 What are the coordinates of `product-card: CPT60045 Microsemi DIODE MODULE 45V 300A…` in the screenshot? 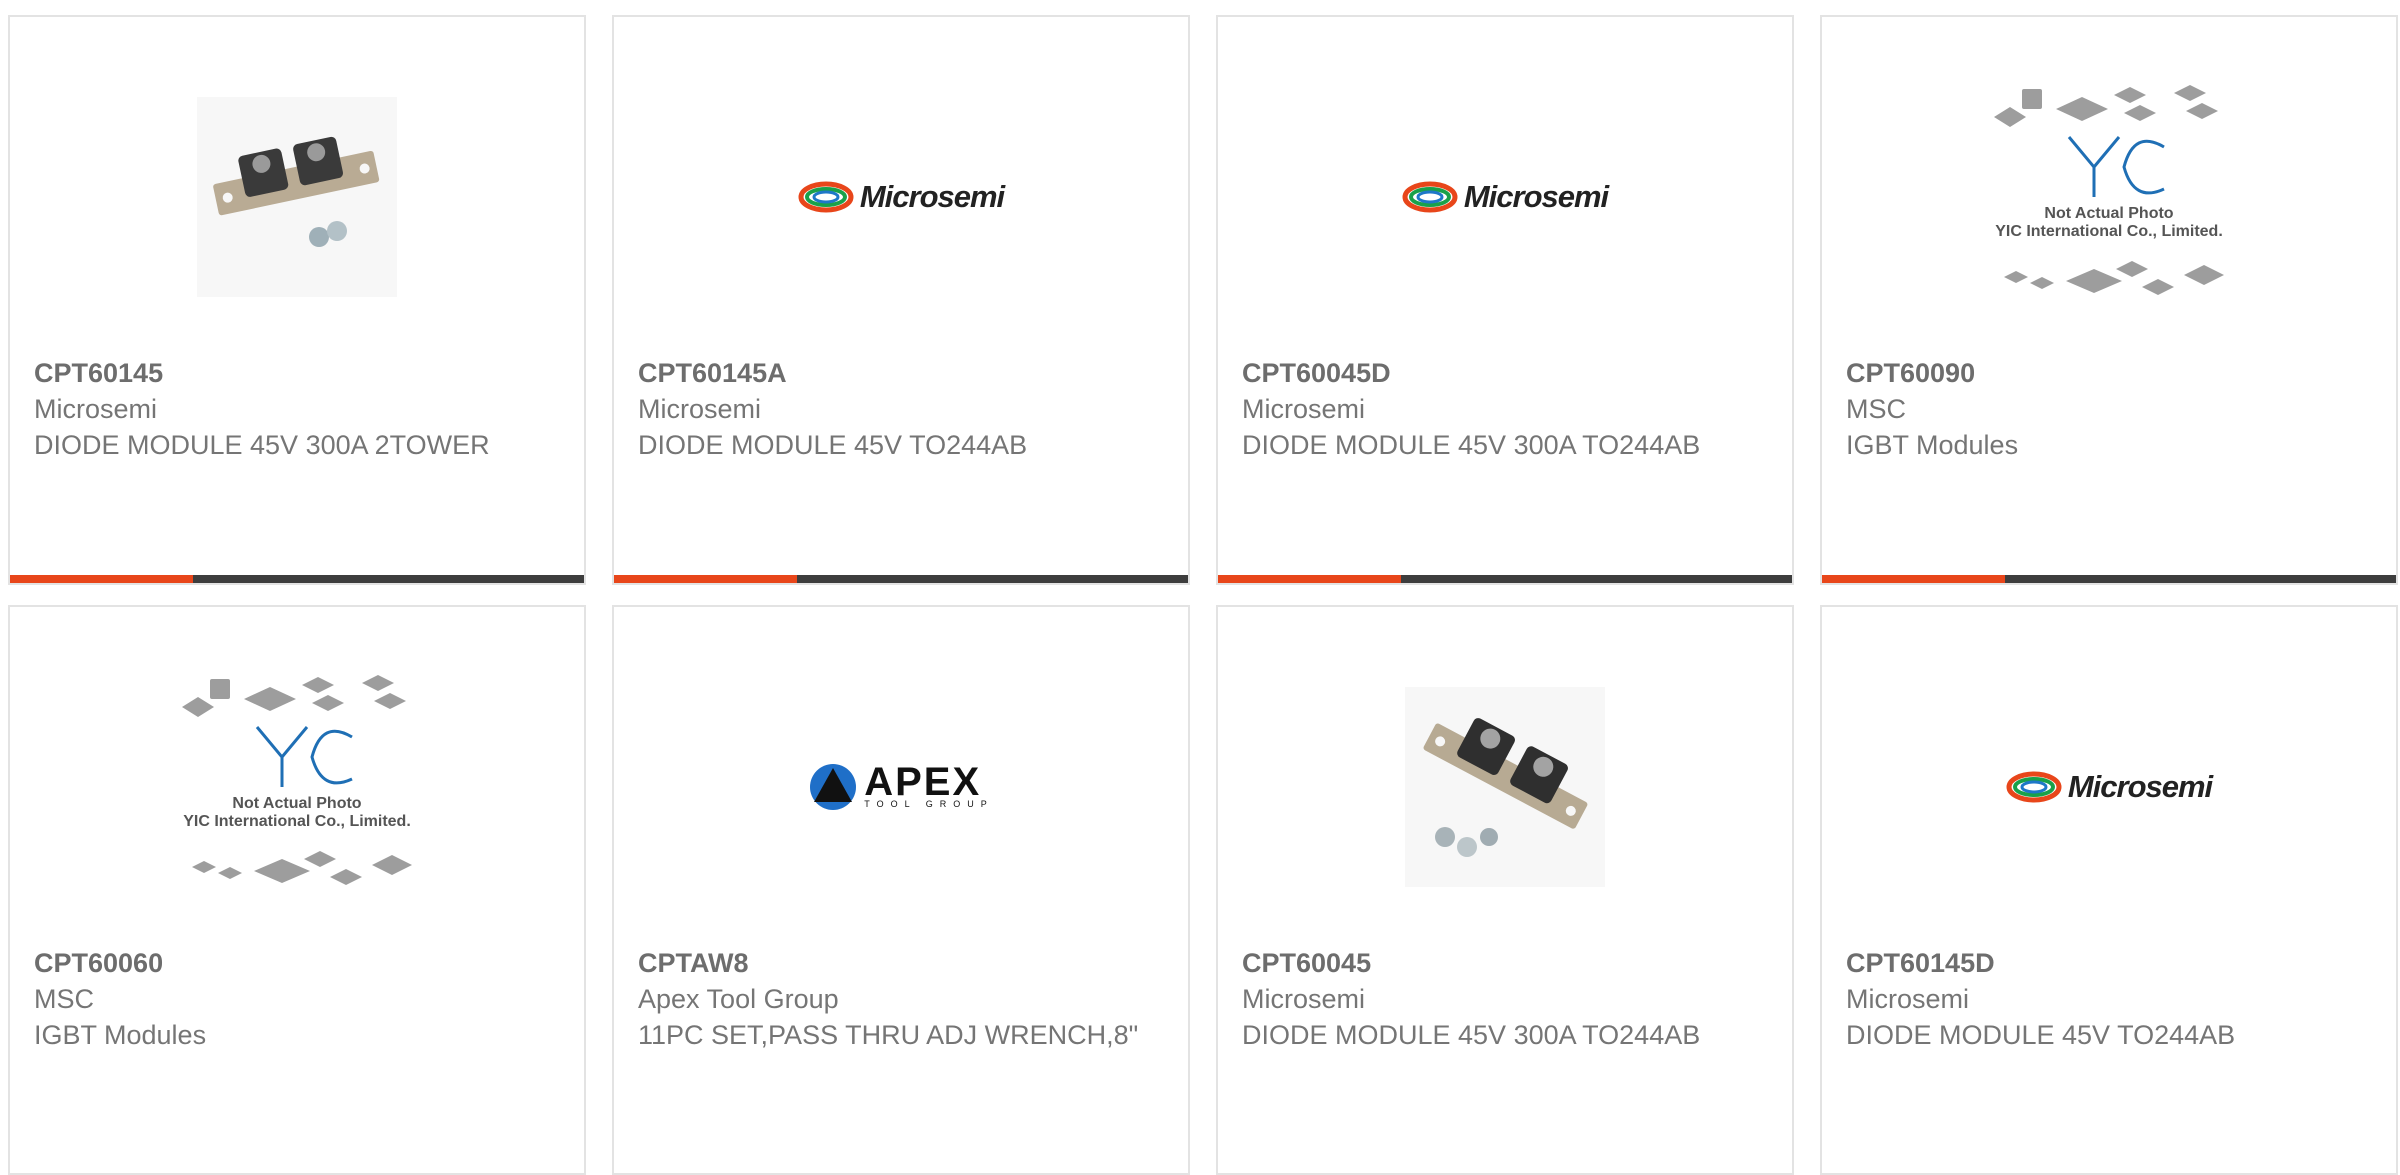 It's located at (1505, 890).